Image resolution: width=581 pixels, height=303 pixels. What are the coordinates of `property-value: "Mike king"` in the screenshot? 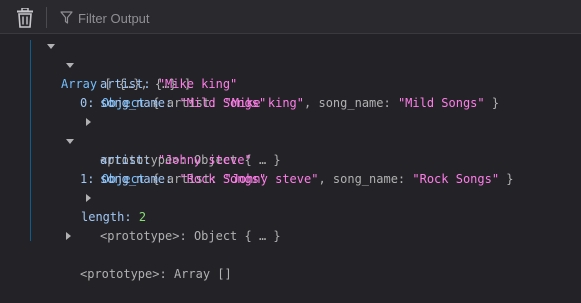 It's located at (197, 84).